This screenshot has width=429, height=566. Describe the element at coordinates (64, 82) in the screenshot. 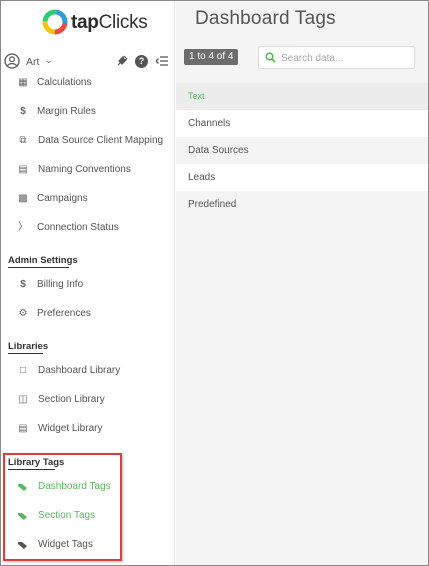

I see `sidebar-item-label: Calculations` at that location.